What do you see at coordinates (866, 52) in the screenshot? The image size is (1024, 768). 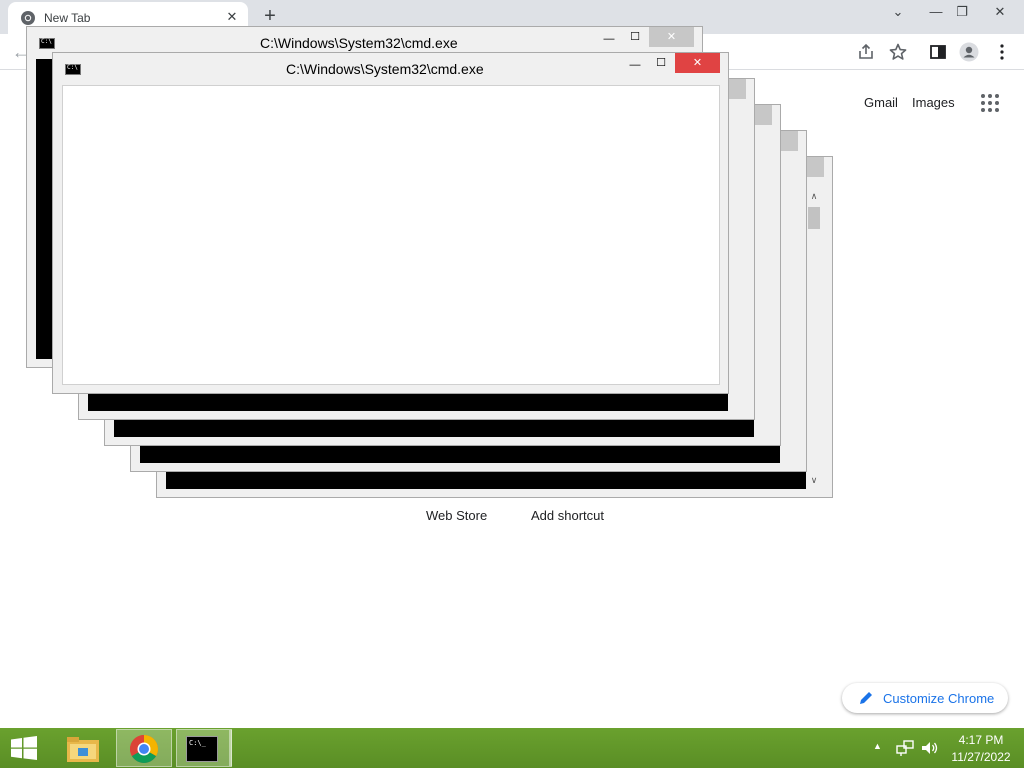 I see `share-icon` at bounding box center [866, 52].